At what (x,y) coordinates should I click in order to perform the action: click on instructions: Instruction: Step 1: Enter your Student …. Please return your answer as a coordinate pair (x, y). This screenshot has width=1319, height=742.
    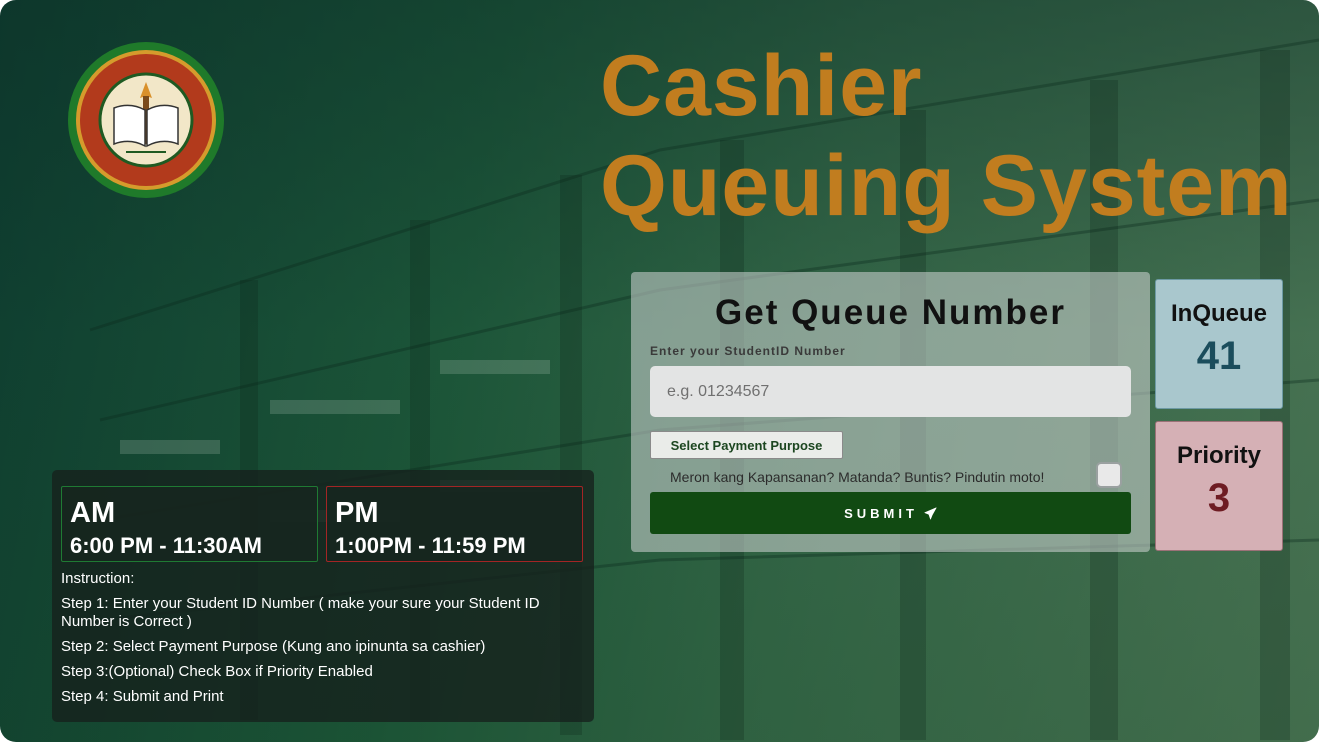
    Looking at the image, I should click on (323, 638).